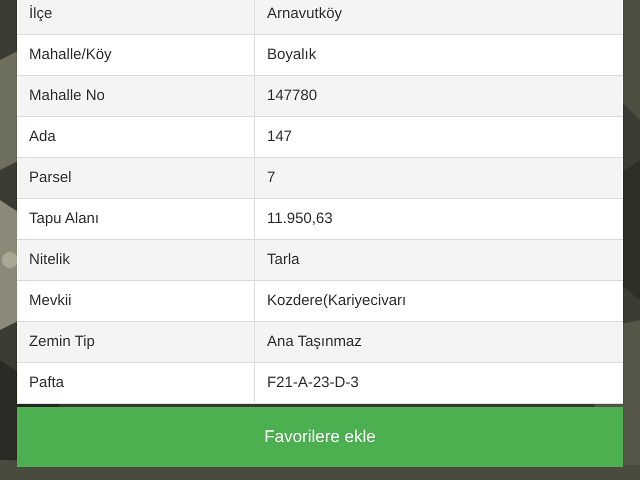 The width and height of the screenshot is (640, 480). What do you see at coordinates (136, 55) in the screenshot?
I see `table-cell: Mahalle/Köy` at bounding box center [136, 55].